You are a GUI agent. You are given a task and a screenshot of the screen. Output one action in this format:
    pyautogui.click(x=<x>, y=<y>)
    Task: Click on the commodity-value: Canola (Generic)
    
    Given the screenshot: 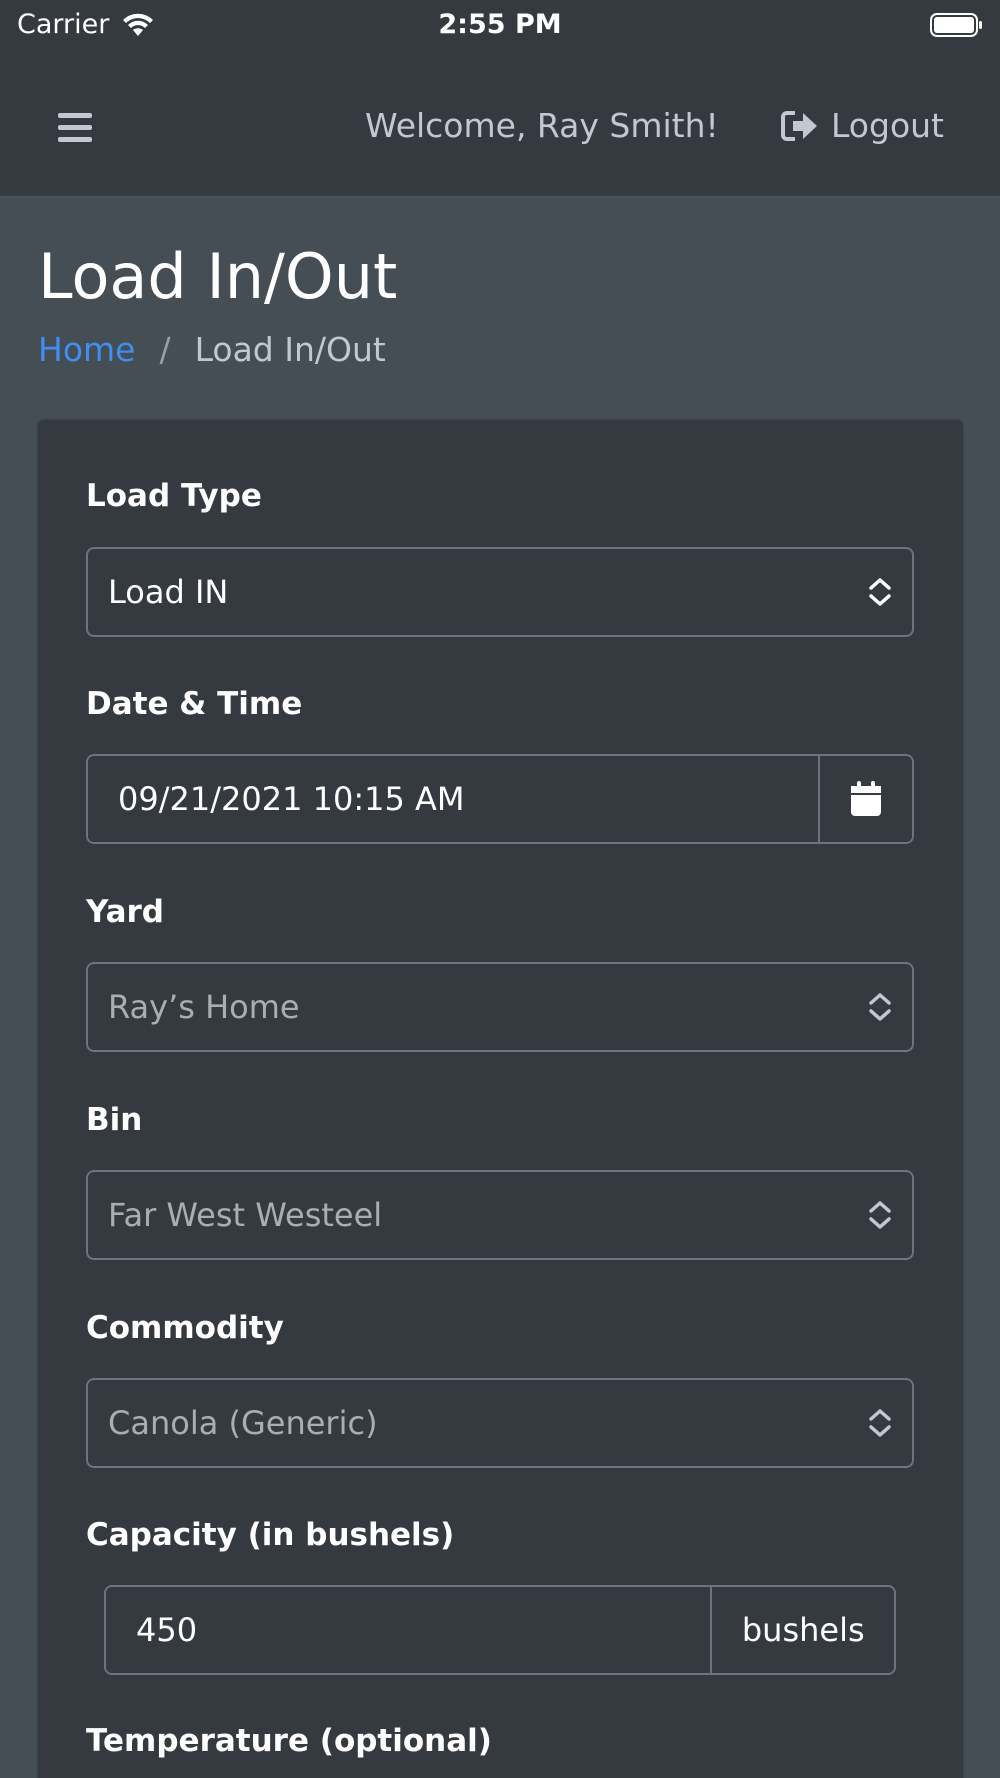 What is the action you would take?
    pyautogui.click(x=243, y=1423)
    